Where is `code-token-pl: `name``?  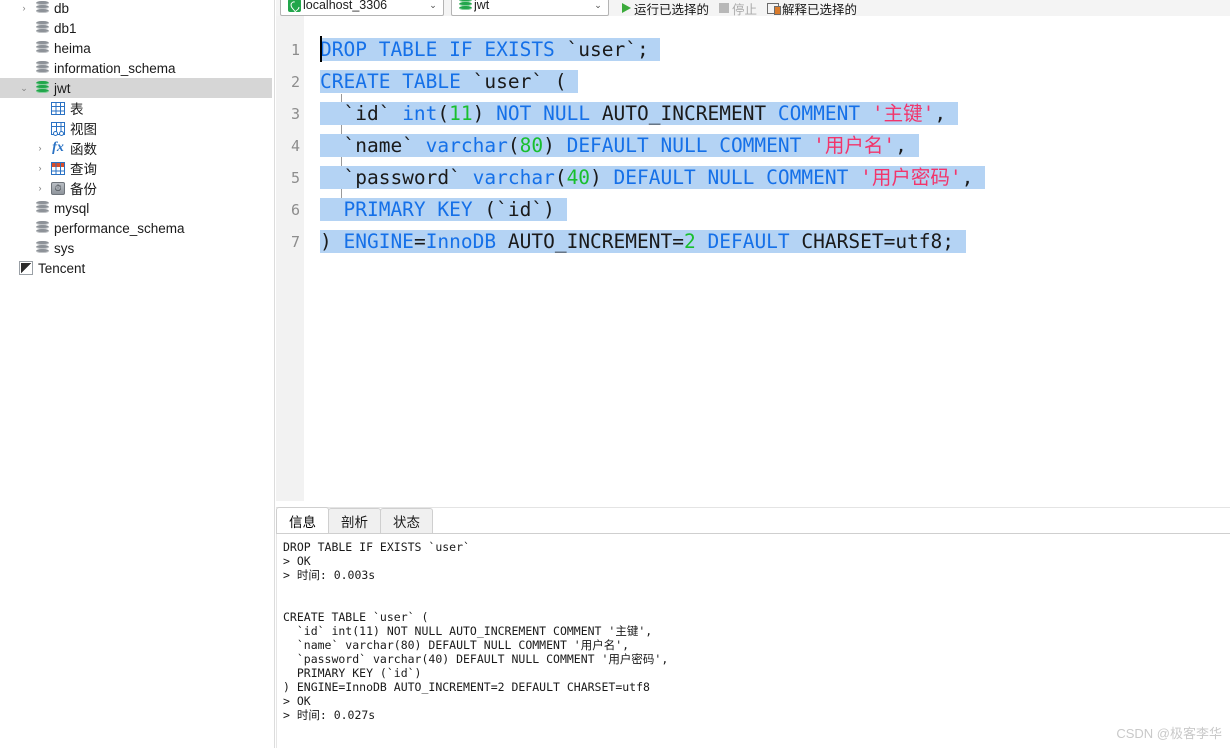 code-token-pl: `name` is located at coordinates (373, 145).